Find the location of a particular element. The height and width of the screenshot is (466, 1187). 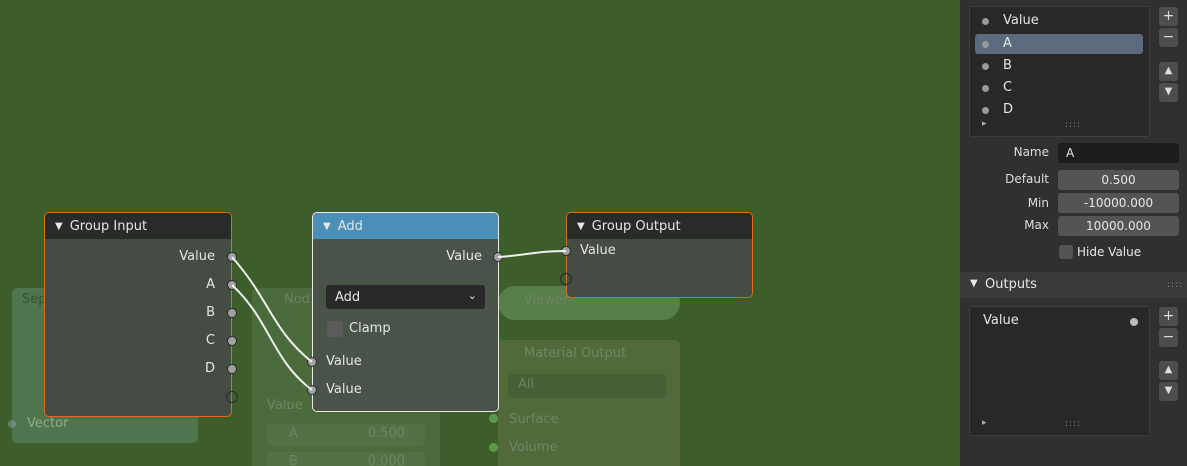

vector-label: Vector is located at coordinates (48, 423).